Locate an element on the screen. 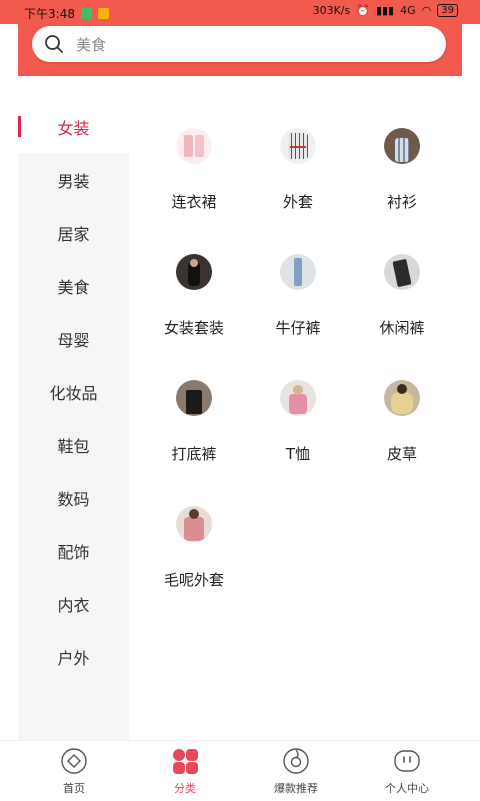 This screenshot has width=480, height=801. tab-profile: 个人中心 is located at coordinates (407, 771).